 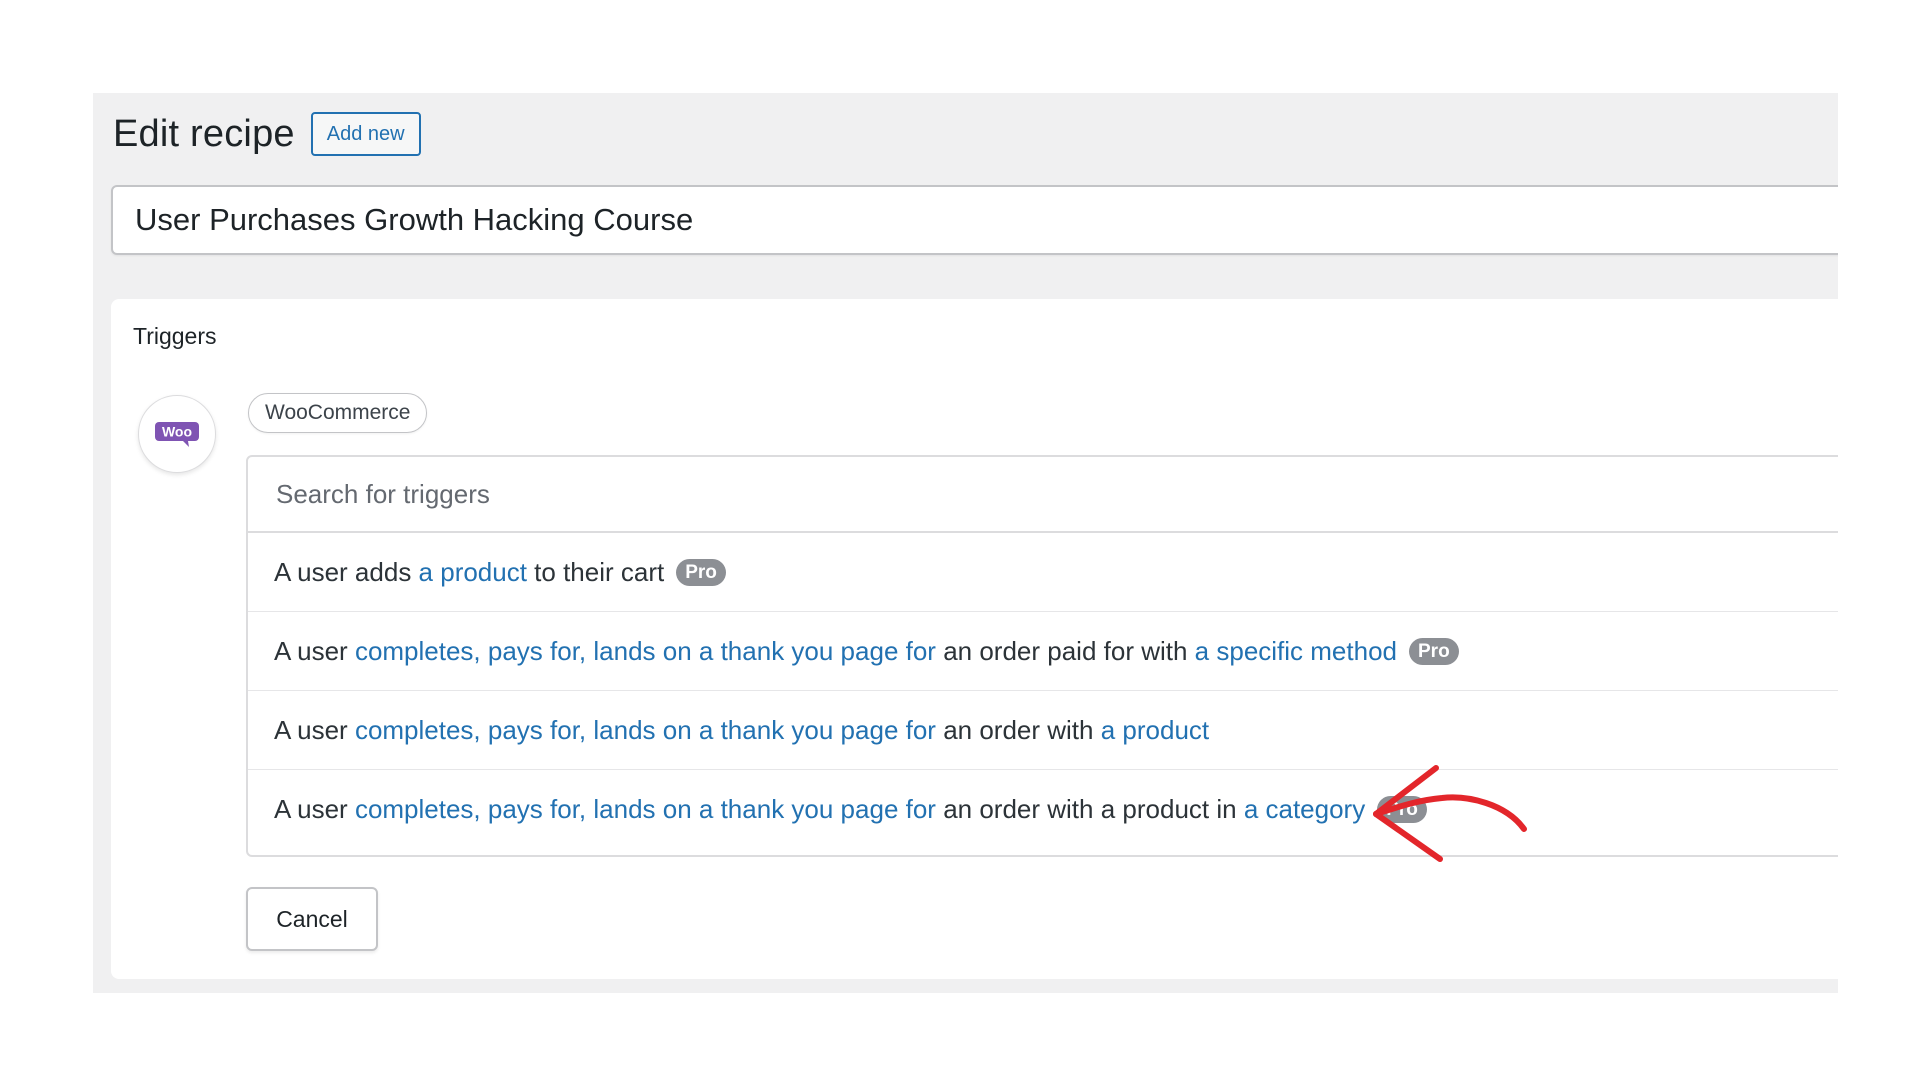 I want to click on woo-logo-tail, so click(x=186, y=444).